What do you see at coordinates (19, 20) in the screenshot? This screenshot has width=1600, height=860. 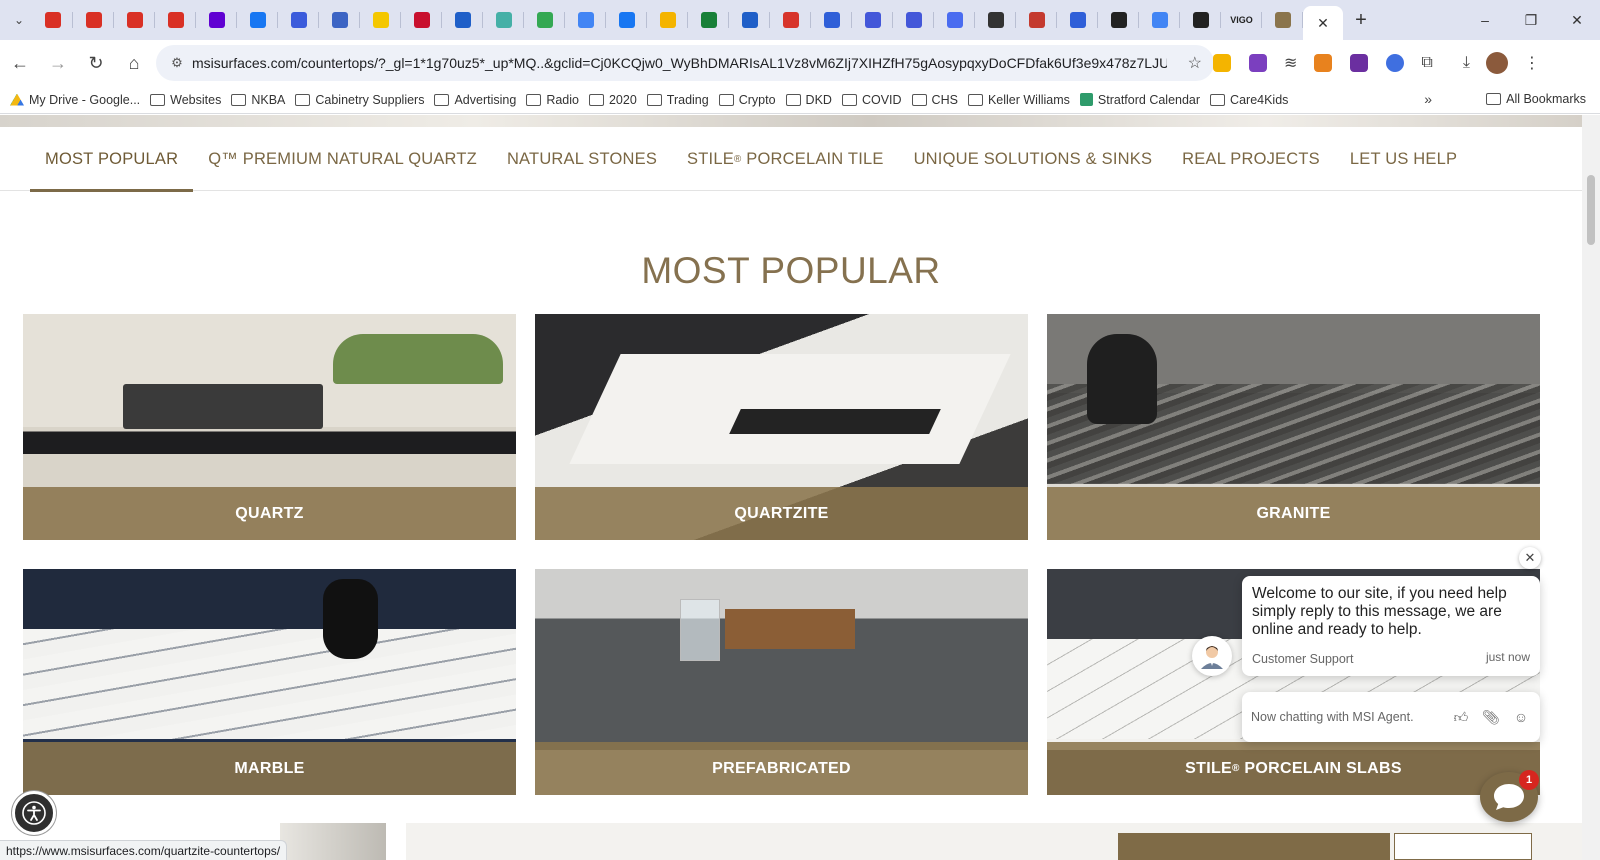 I see `tab-search-chevron-icon: ⌄` at bounding box center [19, 20].